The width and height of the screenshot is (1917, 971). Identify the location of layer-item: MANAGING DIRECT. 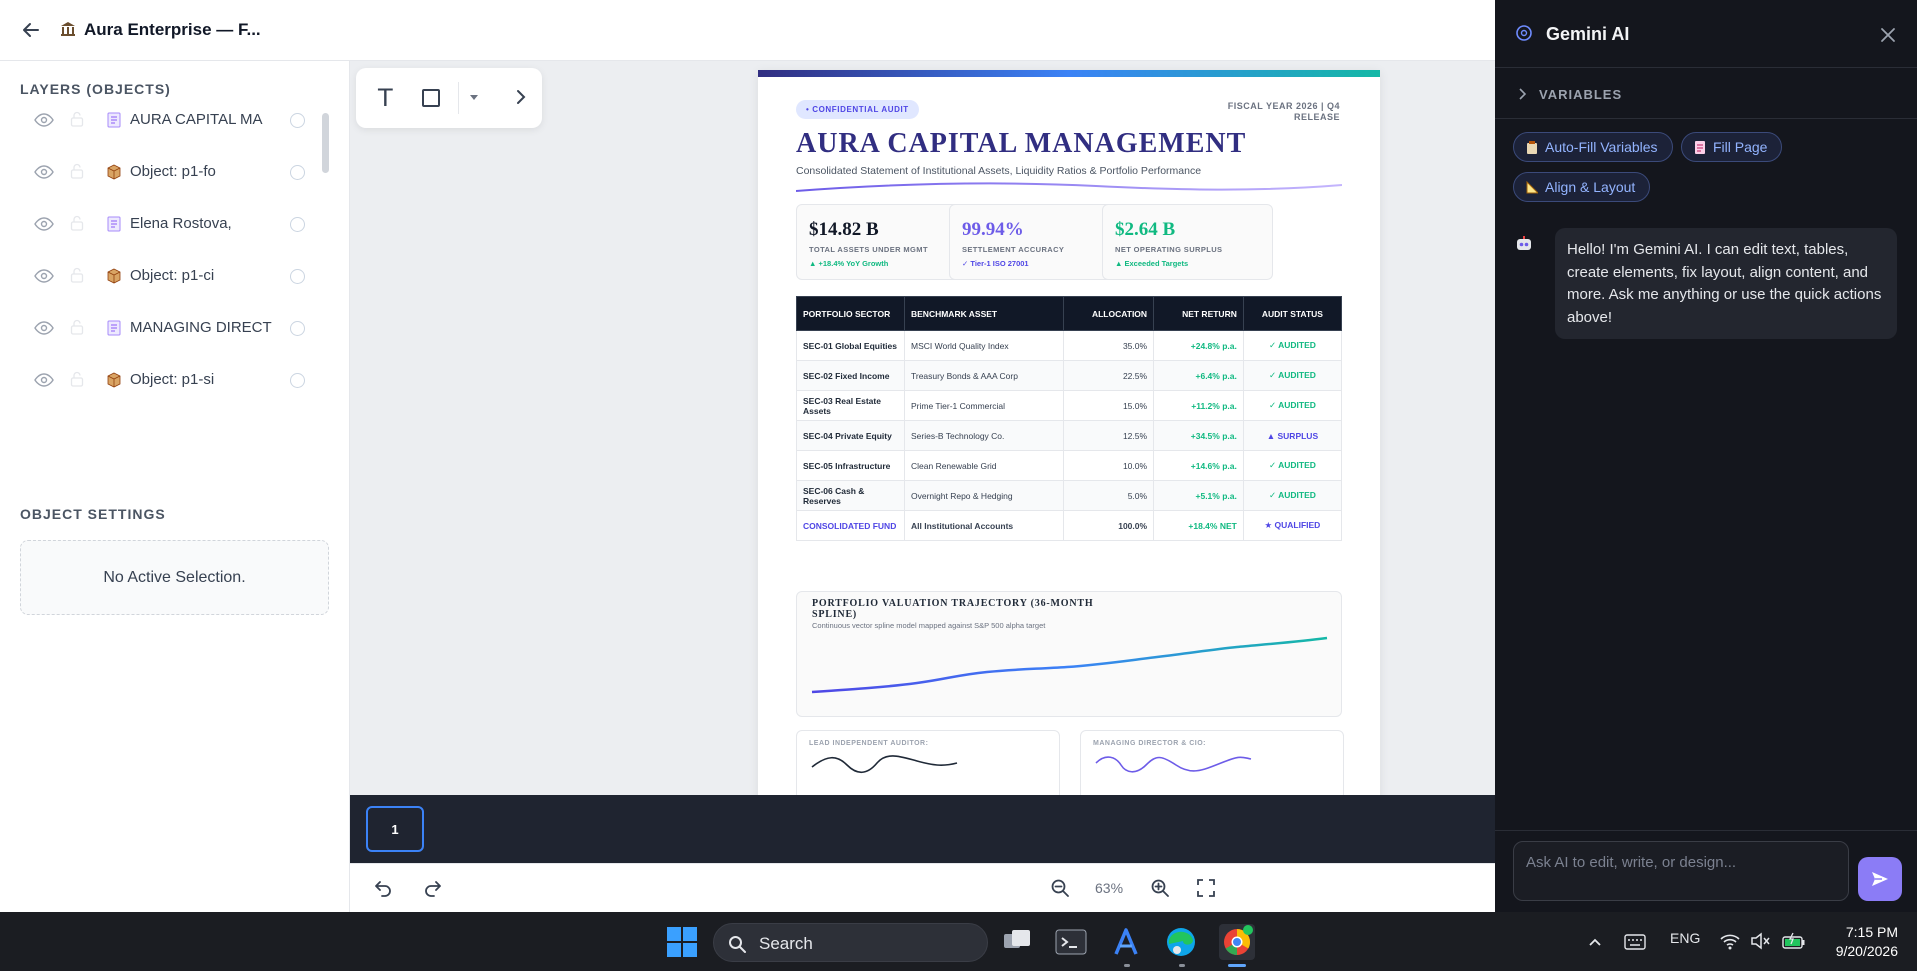
(160, 329).